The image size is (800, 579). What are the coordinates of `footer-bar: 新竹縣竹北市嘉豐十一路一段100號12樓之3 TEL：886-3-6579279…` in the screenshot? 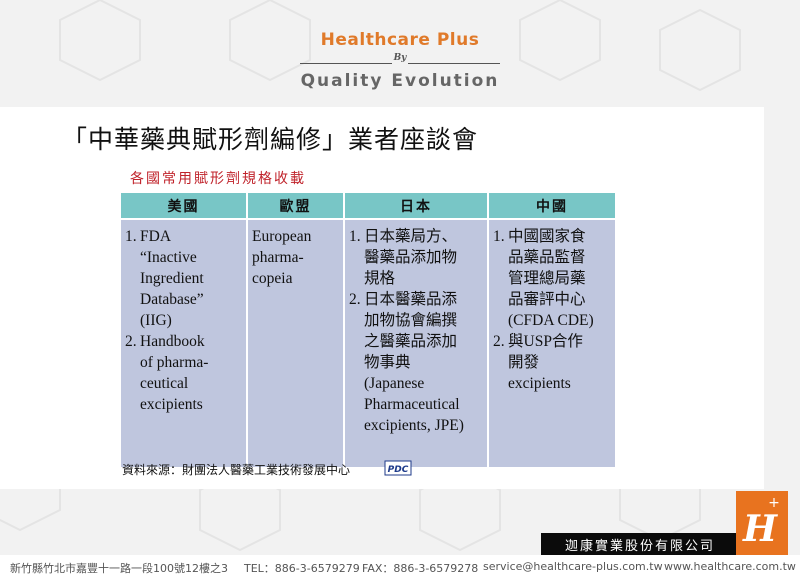 It's located at (400, 567).